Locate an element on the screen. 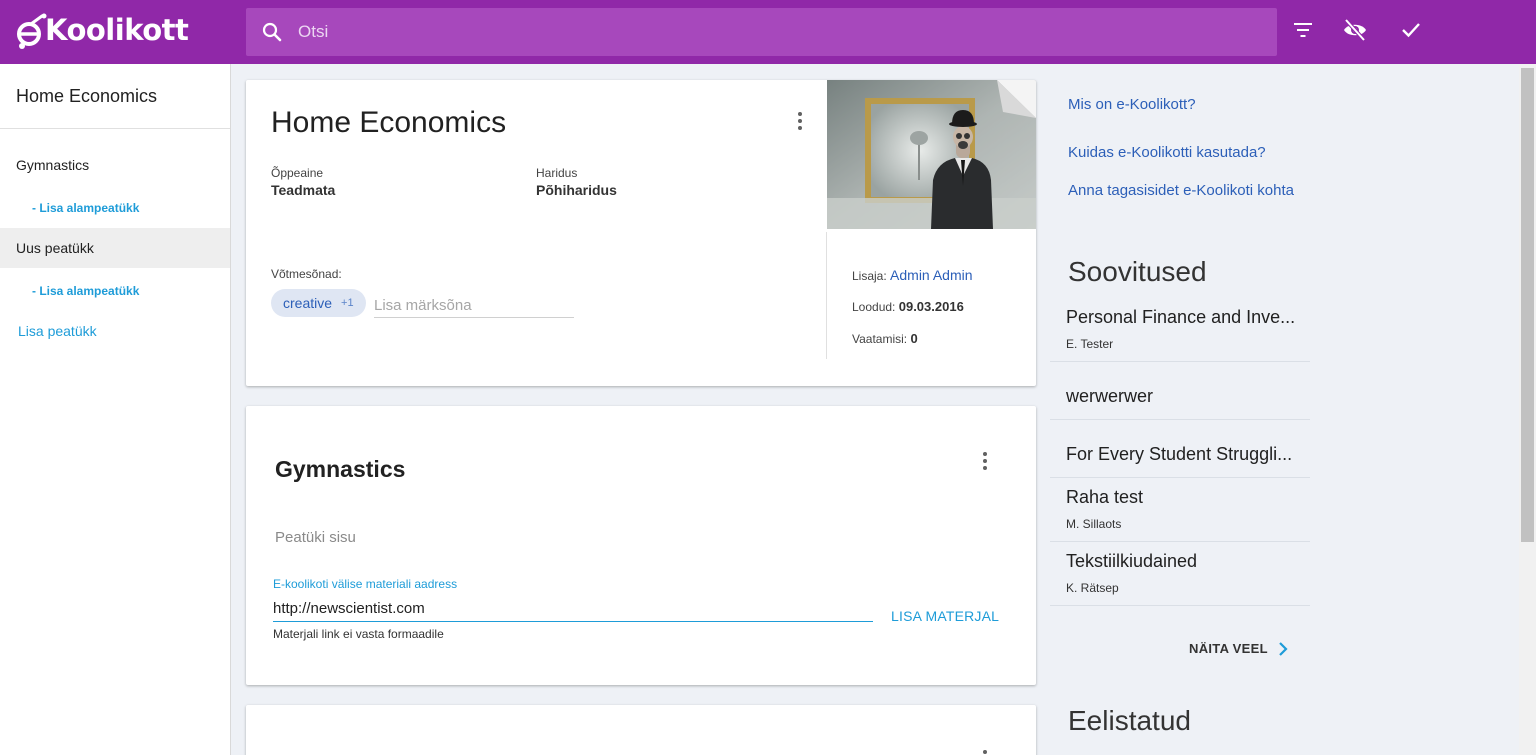 Image resolution: width=1536 pixels, height=755 pixels. created-line: Loodud: 09.03.2016 is located at coordinates (908, 306).